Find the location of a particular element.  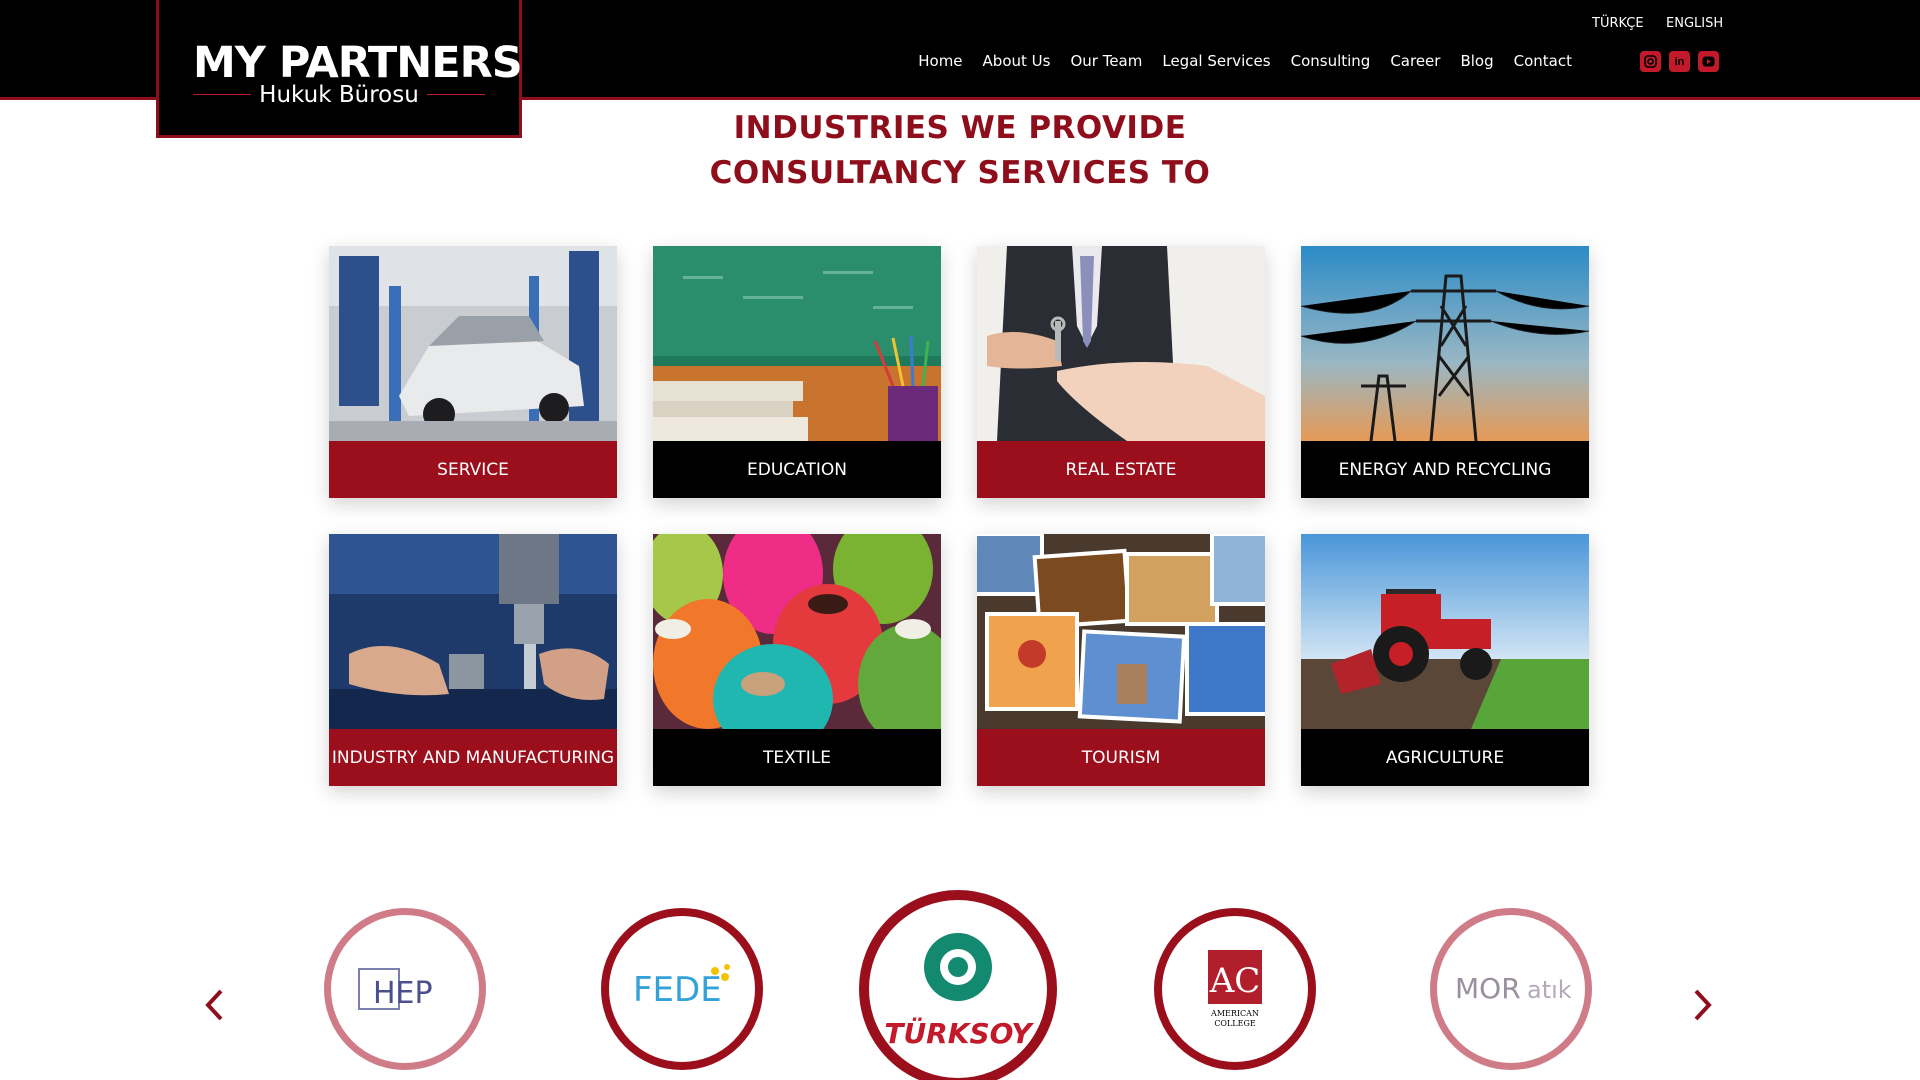

industry-label: TEXTILE is located at coordinates (797, 757).